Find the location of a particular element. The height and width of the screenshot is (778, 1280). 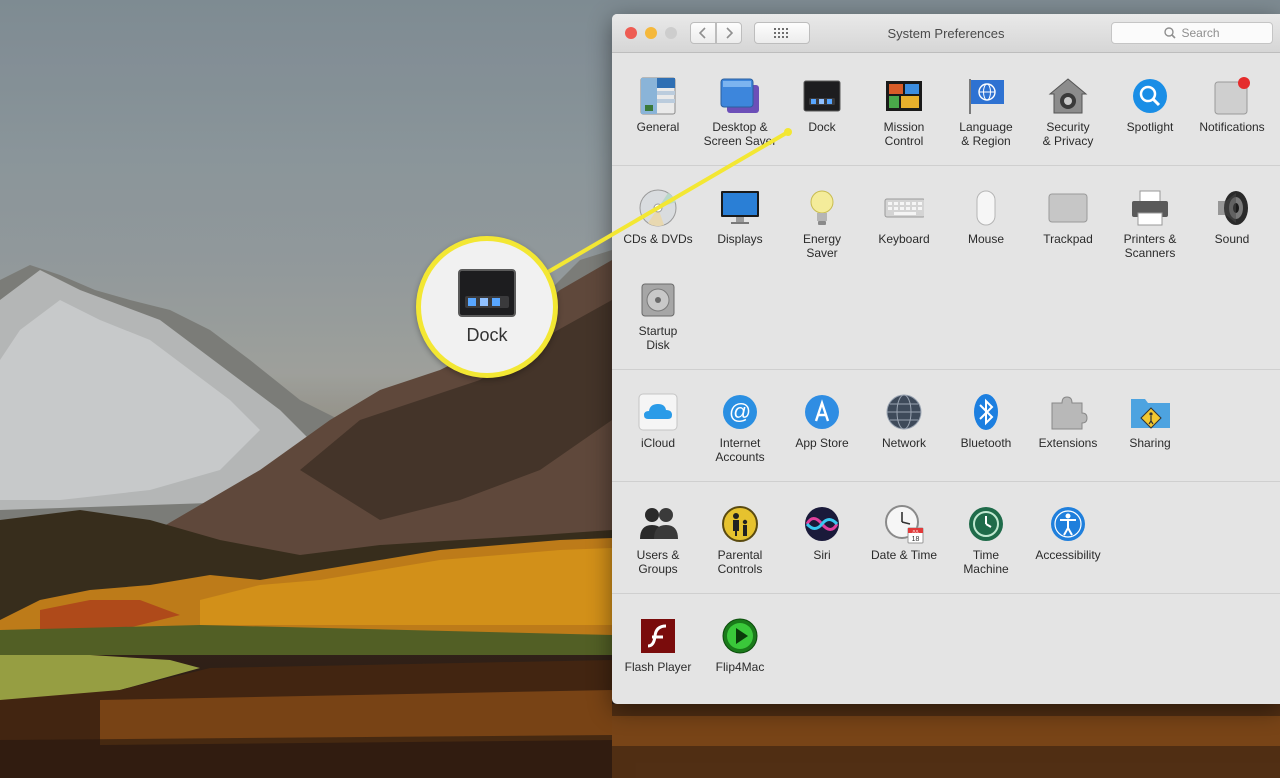

pane-label: iCloud is located at coordinates (658, 443).